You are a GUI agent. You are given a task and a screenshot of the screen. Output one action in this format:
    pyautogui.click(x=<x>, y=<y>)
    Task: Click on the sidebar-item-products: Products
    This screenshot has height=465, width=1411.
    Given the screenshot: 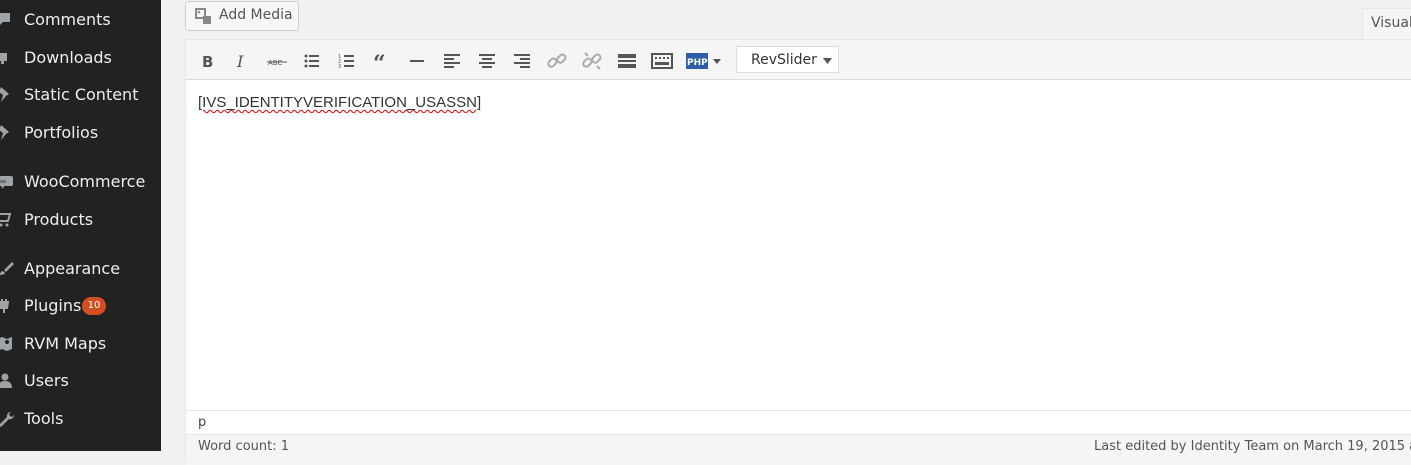 What is the action you would take?
    pyautogui.click(x=80, y=220)
    